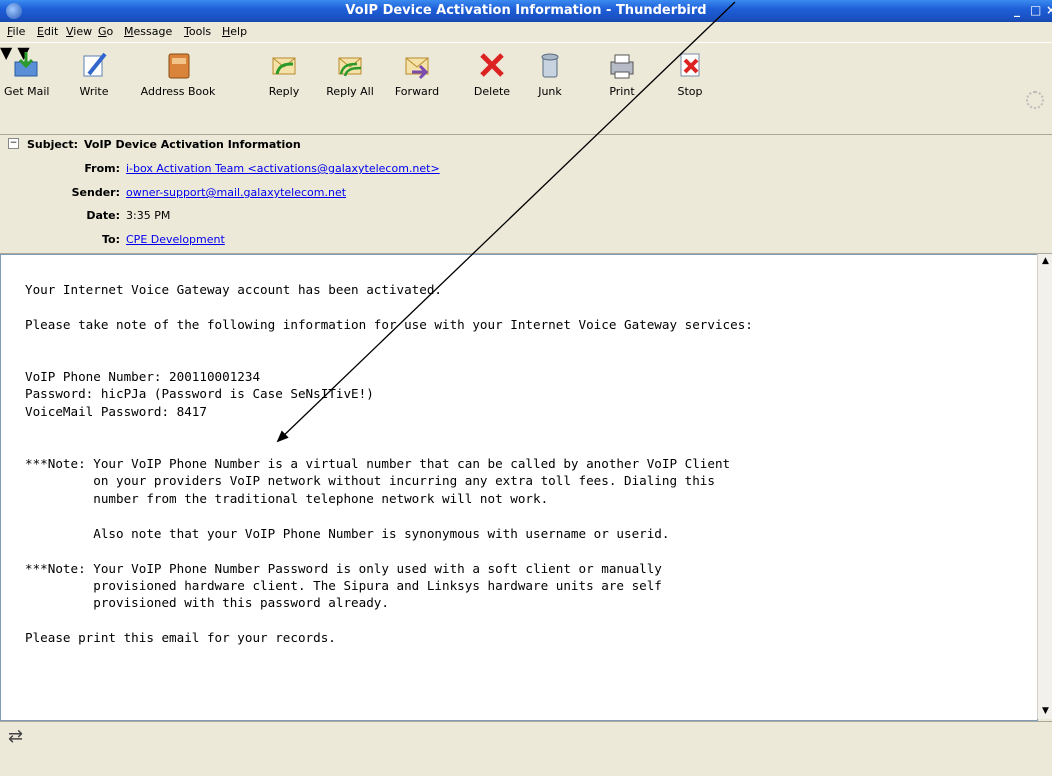 The width and height of the screenshot is (1052, 776). I want to click on menu-file: File, so click(16, 31).